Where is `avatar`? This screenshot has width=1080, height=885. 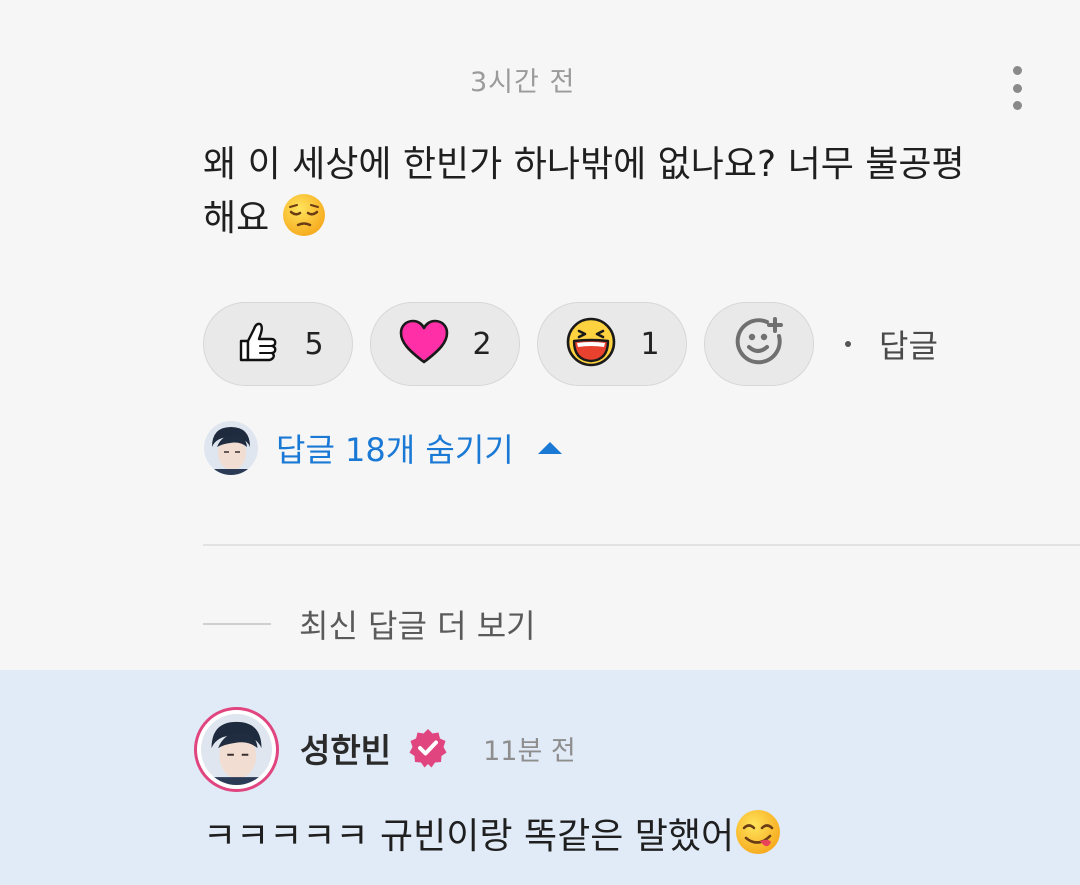
avatar is located at coordinates (231, 448).